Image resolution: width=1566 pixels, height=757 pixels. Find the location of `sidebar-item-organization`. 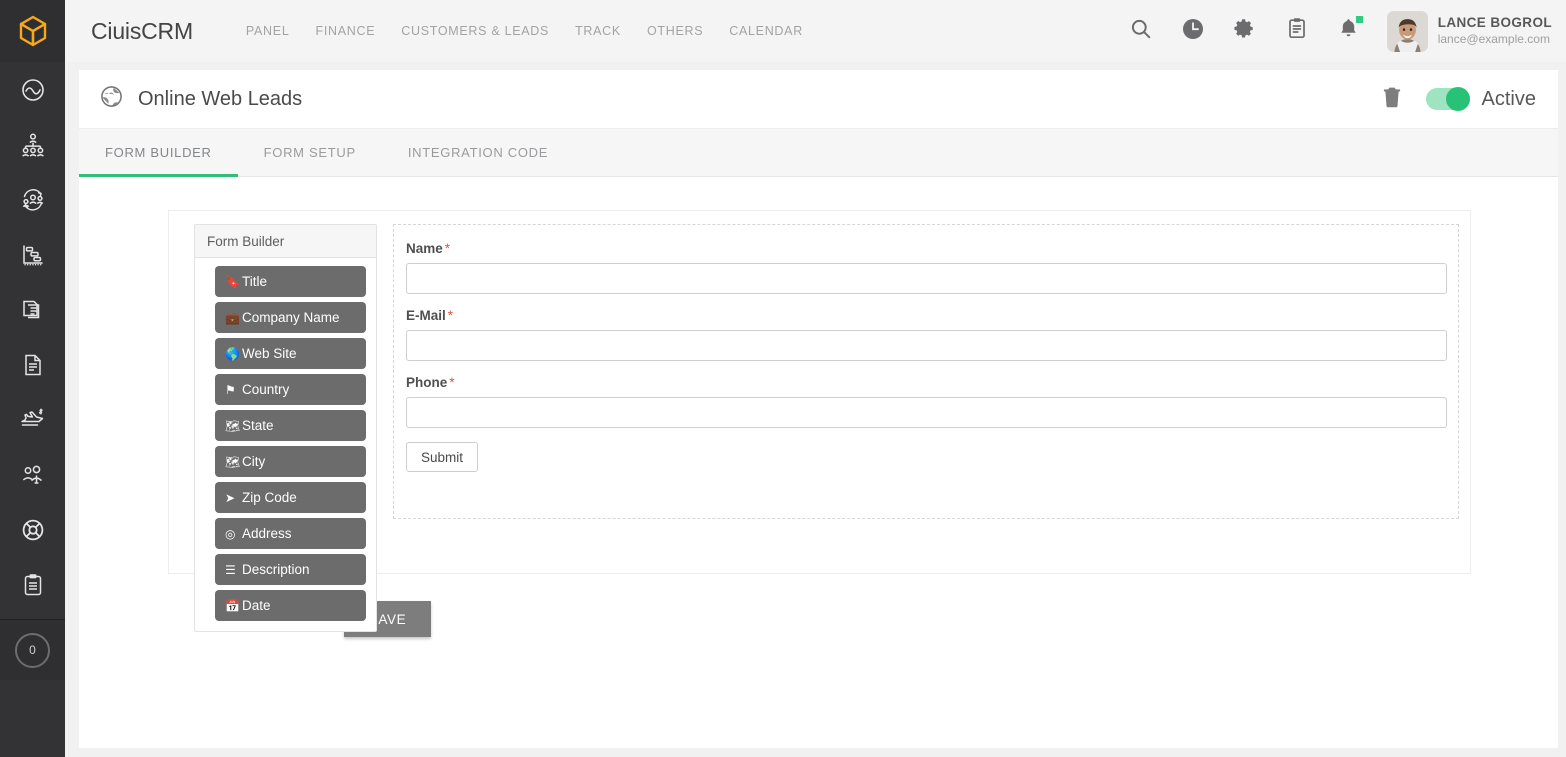

sidebar-item-organization is located at coordinates (32, 144).